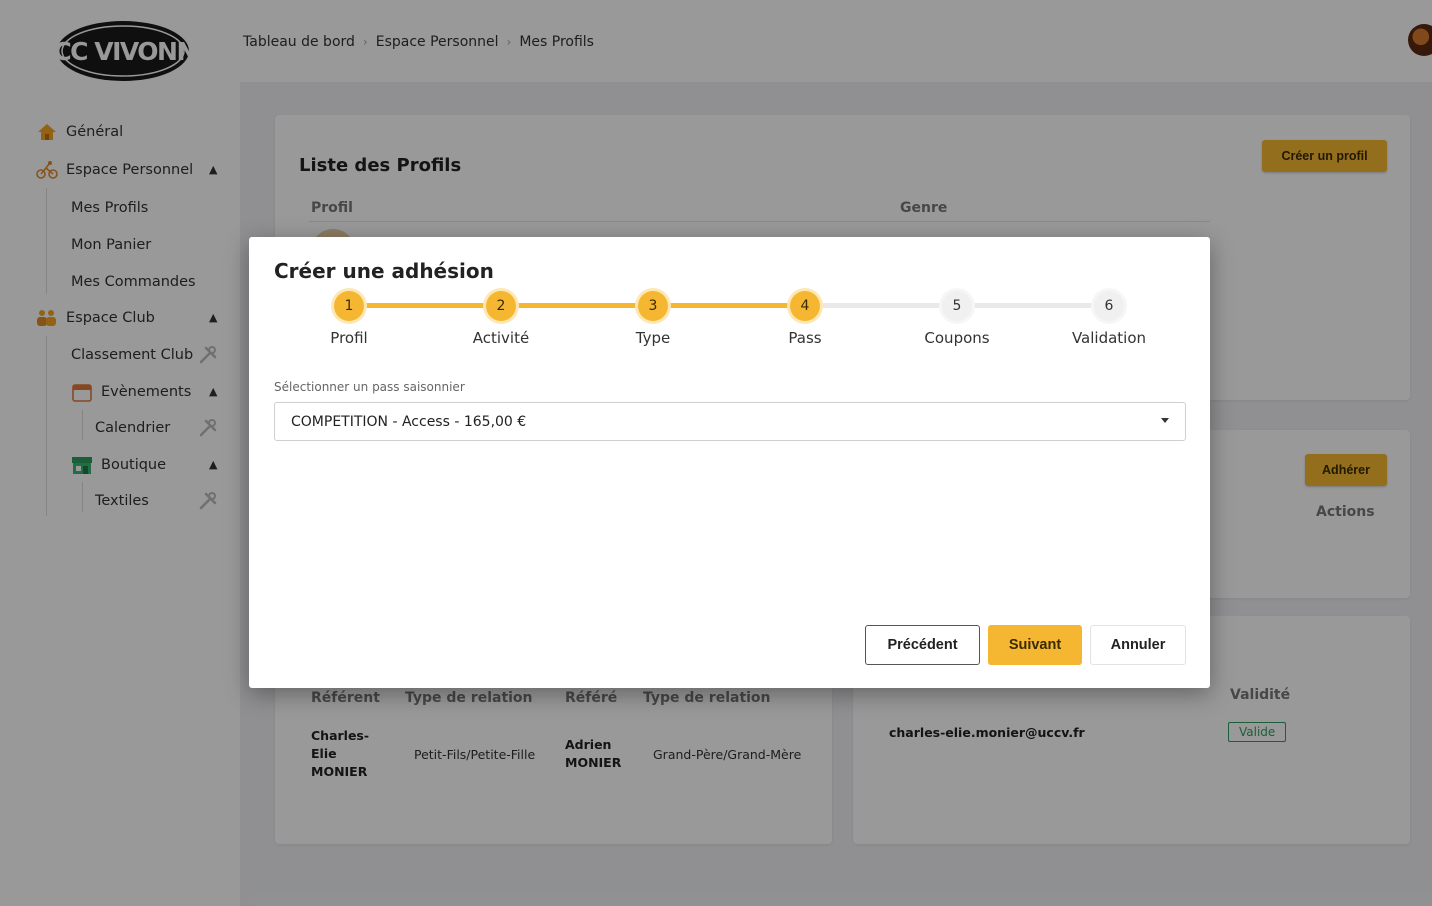 The width and height of the screenshot is (1432, 906). Describe the element at coordinates (730, 421) in the screenshot. I see `pass-select: COMPETITION - Access - 165,00 €` at that location.